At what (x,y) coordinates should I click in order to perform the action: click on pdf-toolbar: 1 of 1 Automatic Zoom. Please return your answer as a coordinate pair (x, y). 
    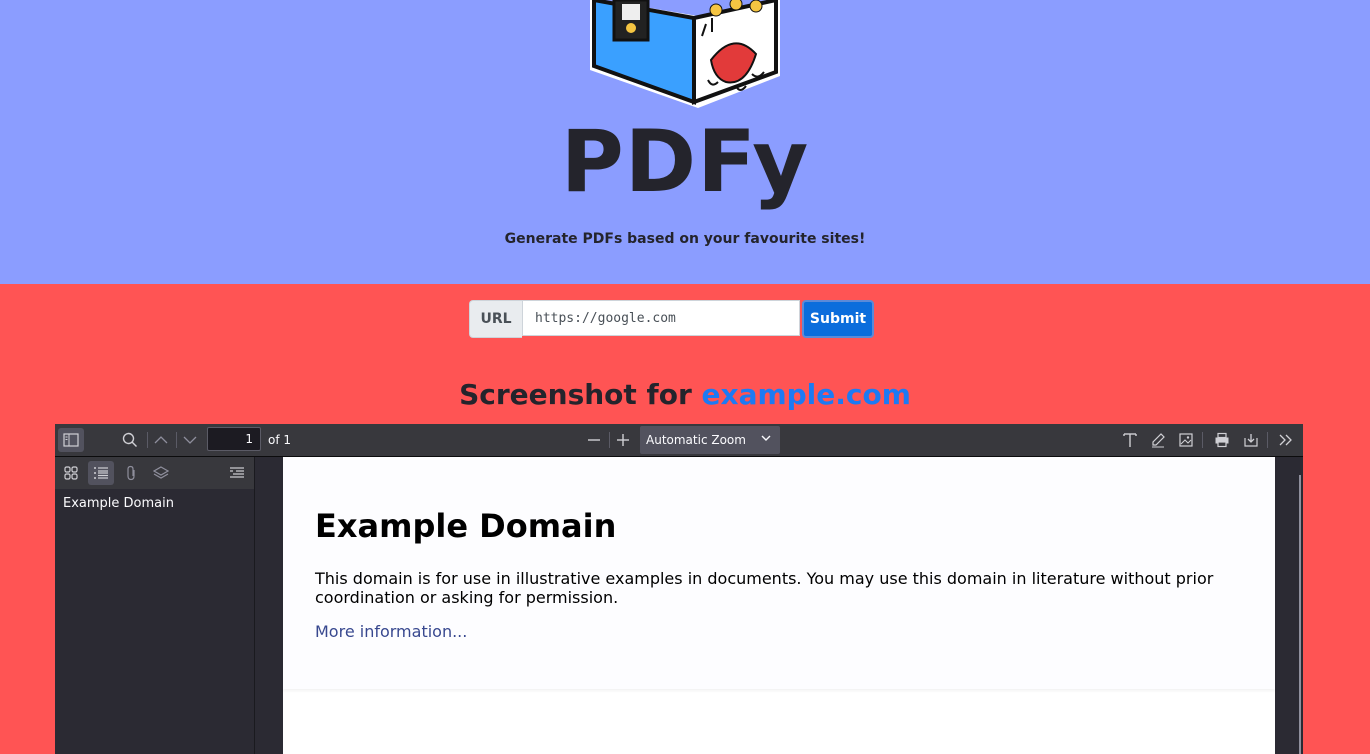
    Looking at the image, I should click on (679, 440).